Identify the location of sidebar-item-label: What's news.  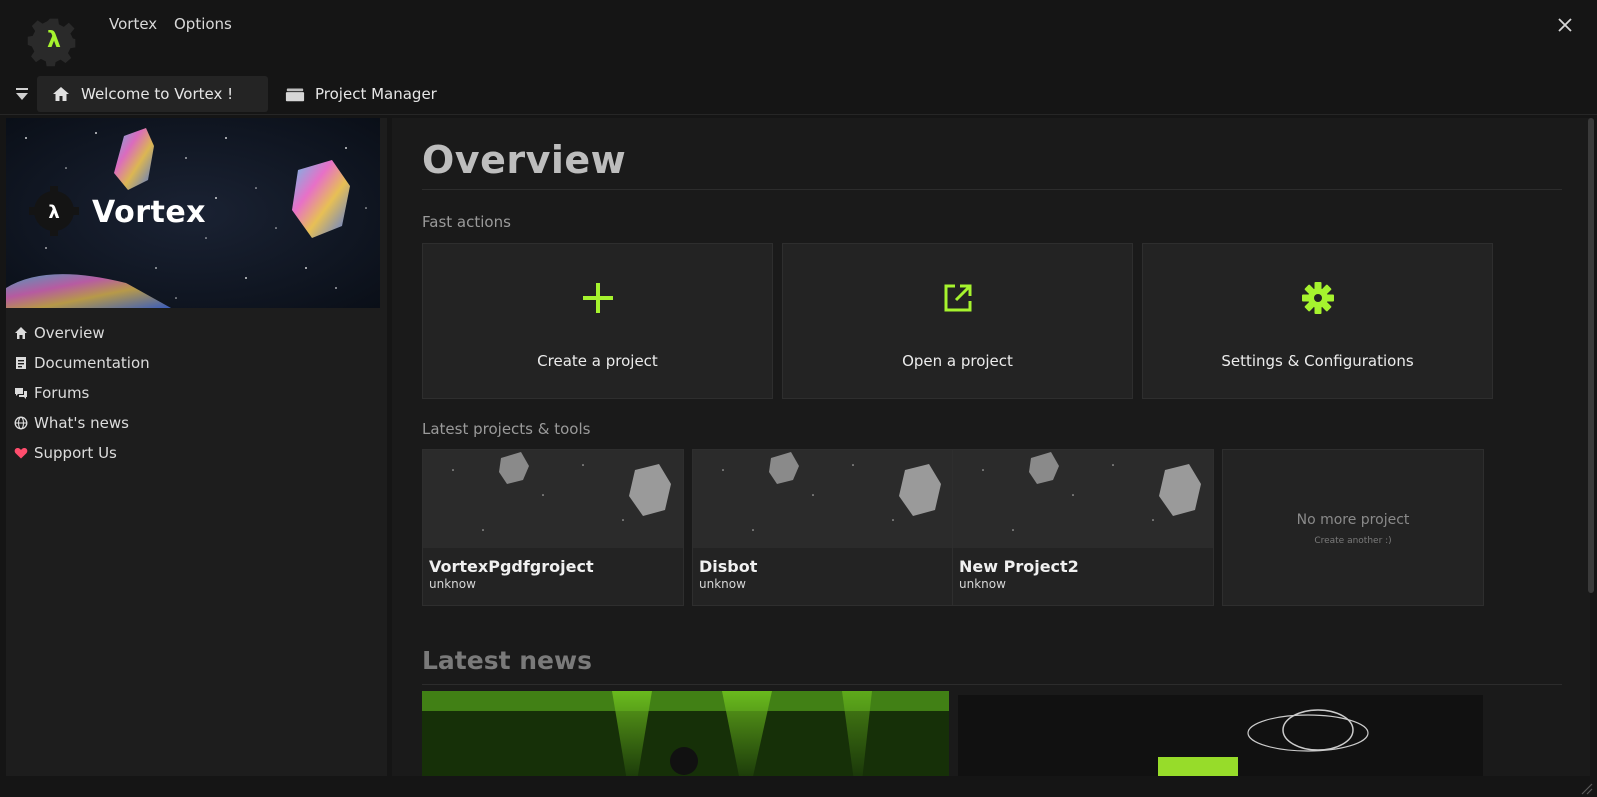
(81, 423).